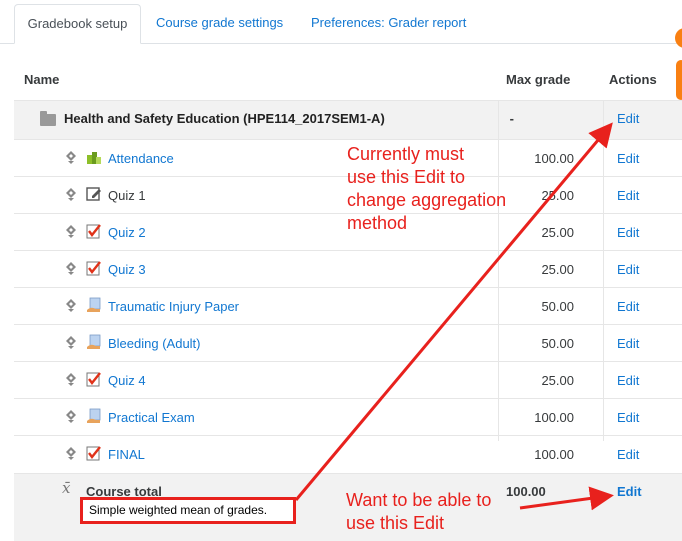  Describe the element at coordinates (127, 232) in the screenshot. I see `grade-item-name: Quiz 2` at that location.